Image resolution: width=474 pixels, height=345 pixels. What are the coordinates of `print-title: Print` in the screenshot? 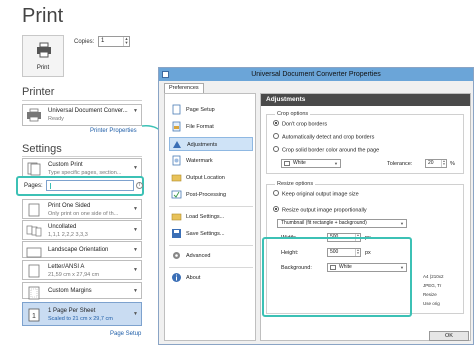 It's located at (43, 16).